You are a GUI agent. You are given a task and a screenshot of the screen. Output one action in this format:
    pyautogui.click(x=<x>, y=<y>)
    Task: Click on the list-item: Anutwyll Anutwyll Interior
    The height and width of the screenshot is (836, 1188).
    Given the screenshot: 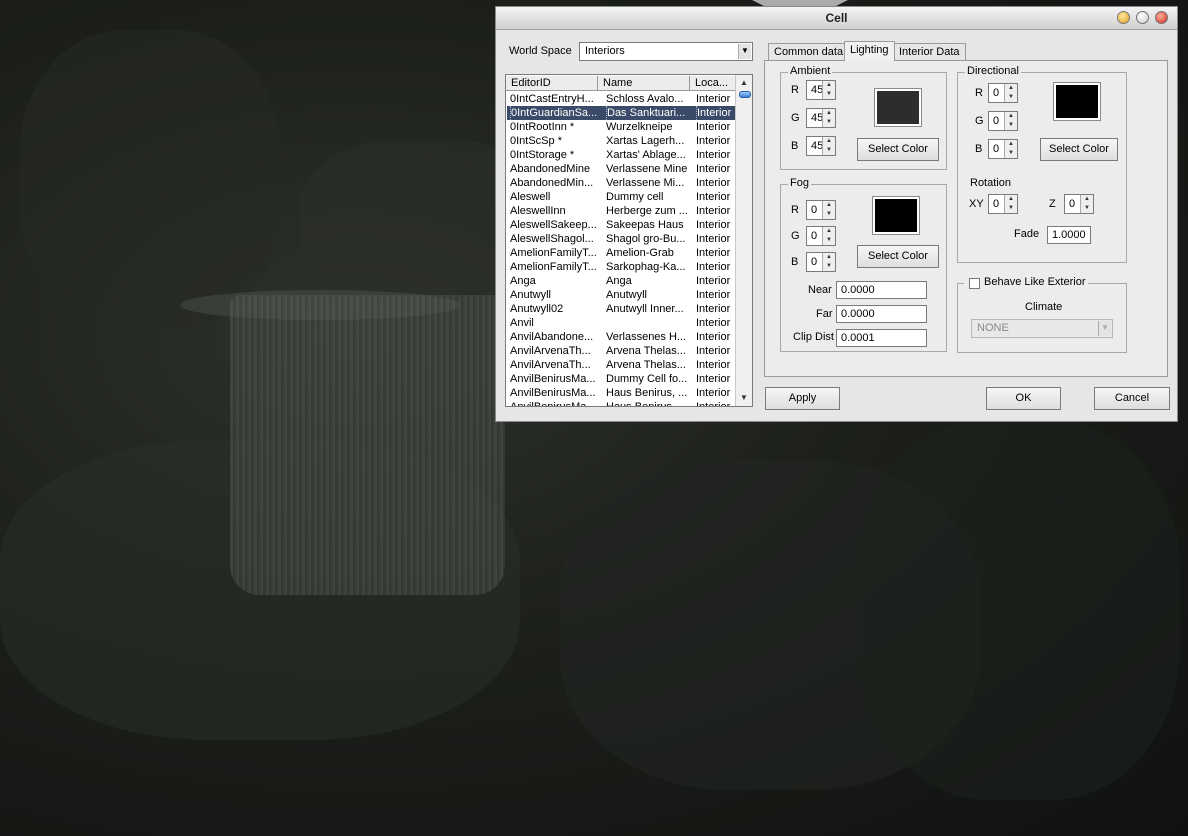 What is the action you would take?
    pyautogui.click(x=621, y=295)
    